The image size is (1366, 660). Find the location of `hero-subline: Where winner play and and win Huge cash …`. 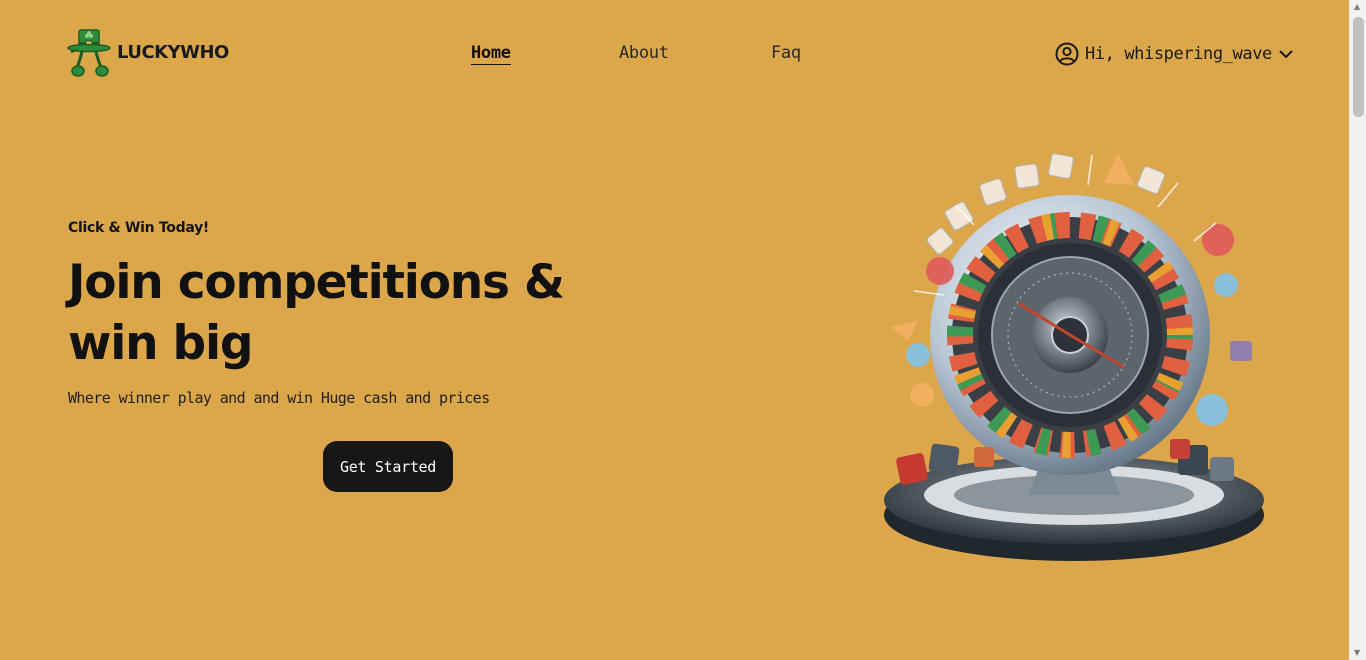

hero-subline: Where winner play and and win Huge cash … is located at coordinates (279, 398).